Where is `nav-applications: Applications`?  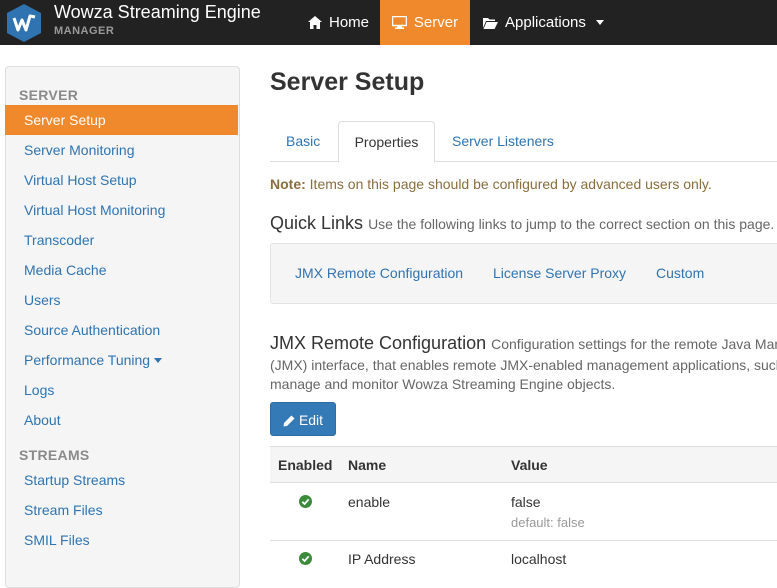 nav-applications: Applications is located at coordinates (543, 22).